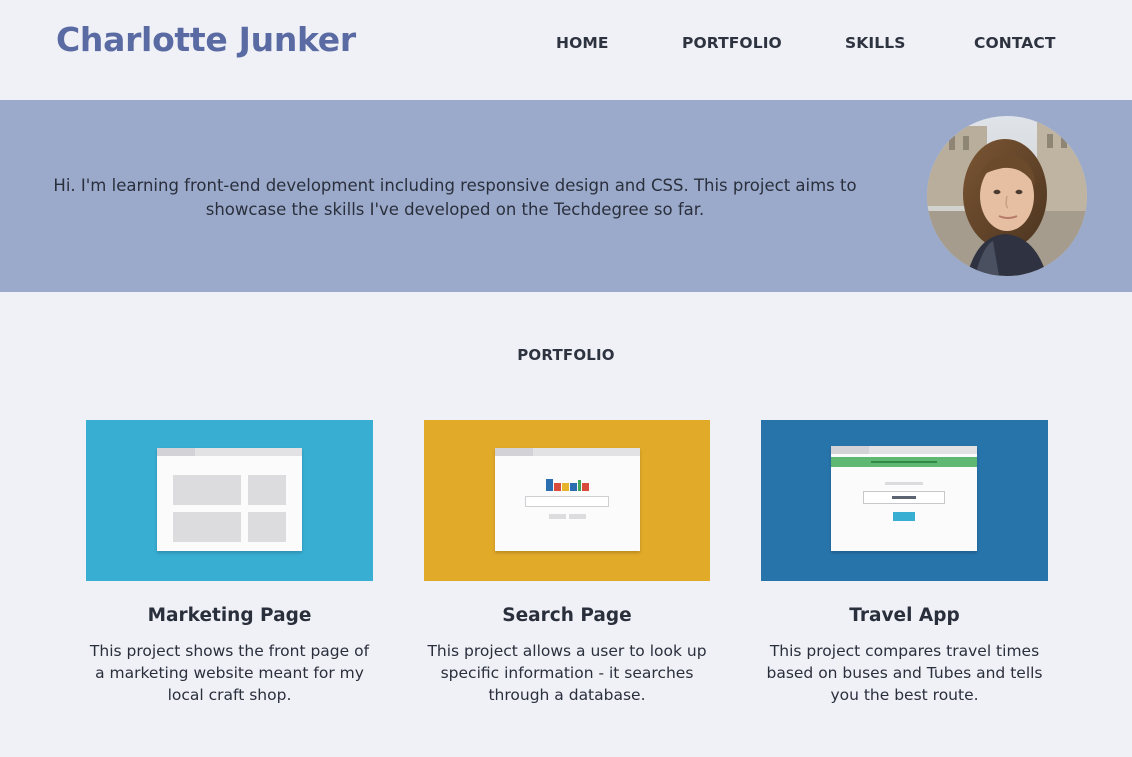 The width and height of the screenshot is (1132, 757). I want to click on nav-skills: SKILLS, so click(875, 43).